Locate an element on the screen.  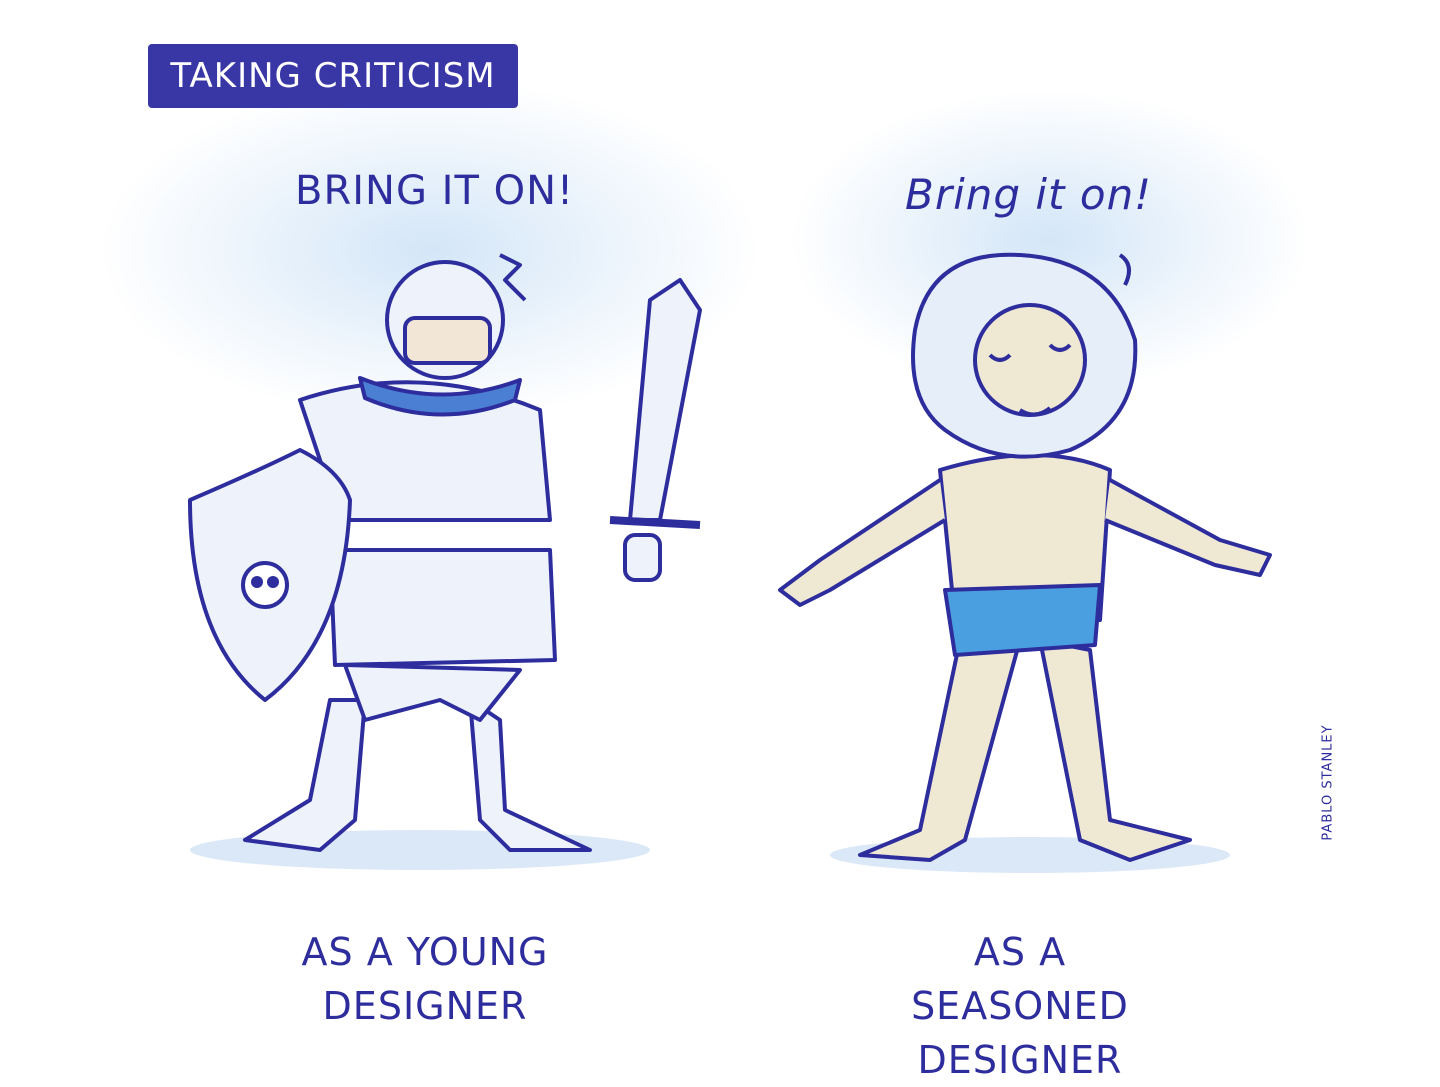
knight-speech: BRING IT ON! is located at coordinates (435, 191).